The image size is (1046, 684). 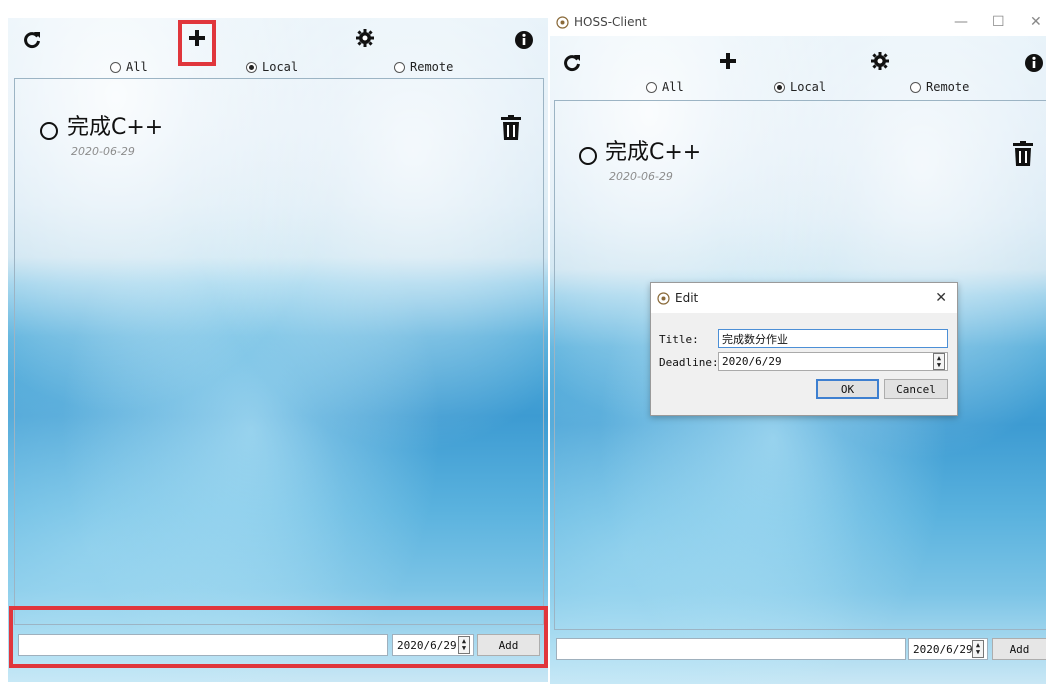 What do you see at coordinates (679, 339) in the screenshot?
I see `title-label: Title:` at bounding box center [679, 339].